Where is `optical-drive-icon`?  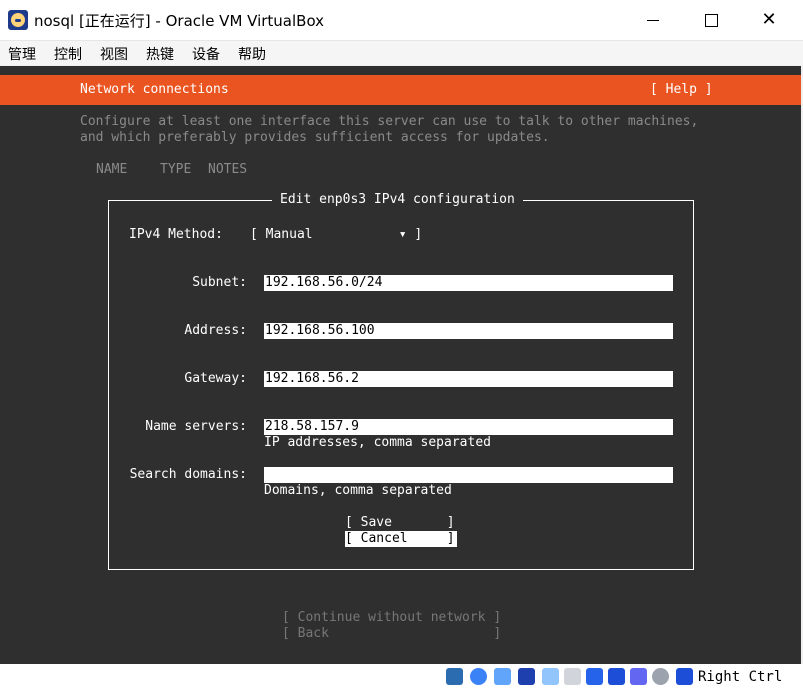 optical-drive-icon is located at coordinates (478, 676).